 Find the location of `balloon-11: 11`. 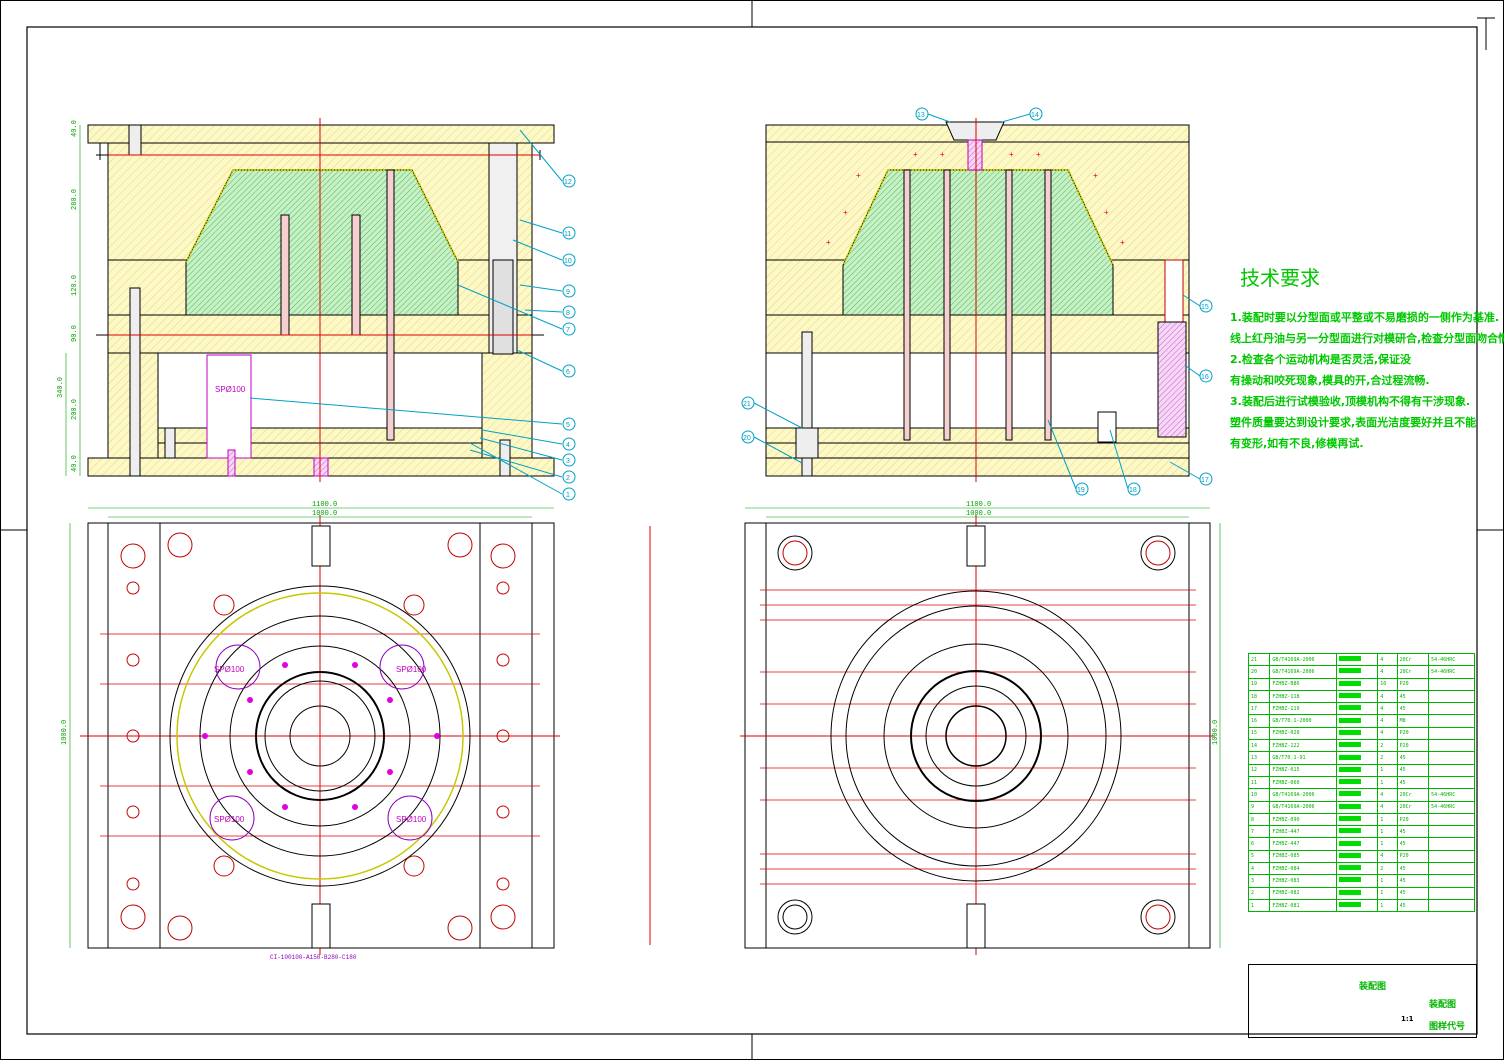

balloon-11: 11 is located at coordinates (567, 234).